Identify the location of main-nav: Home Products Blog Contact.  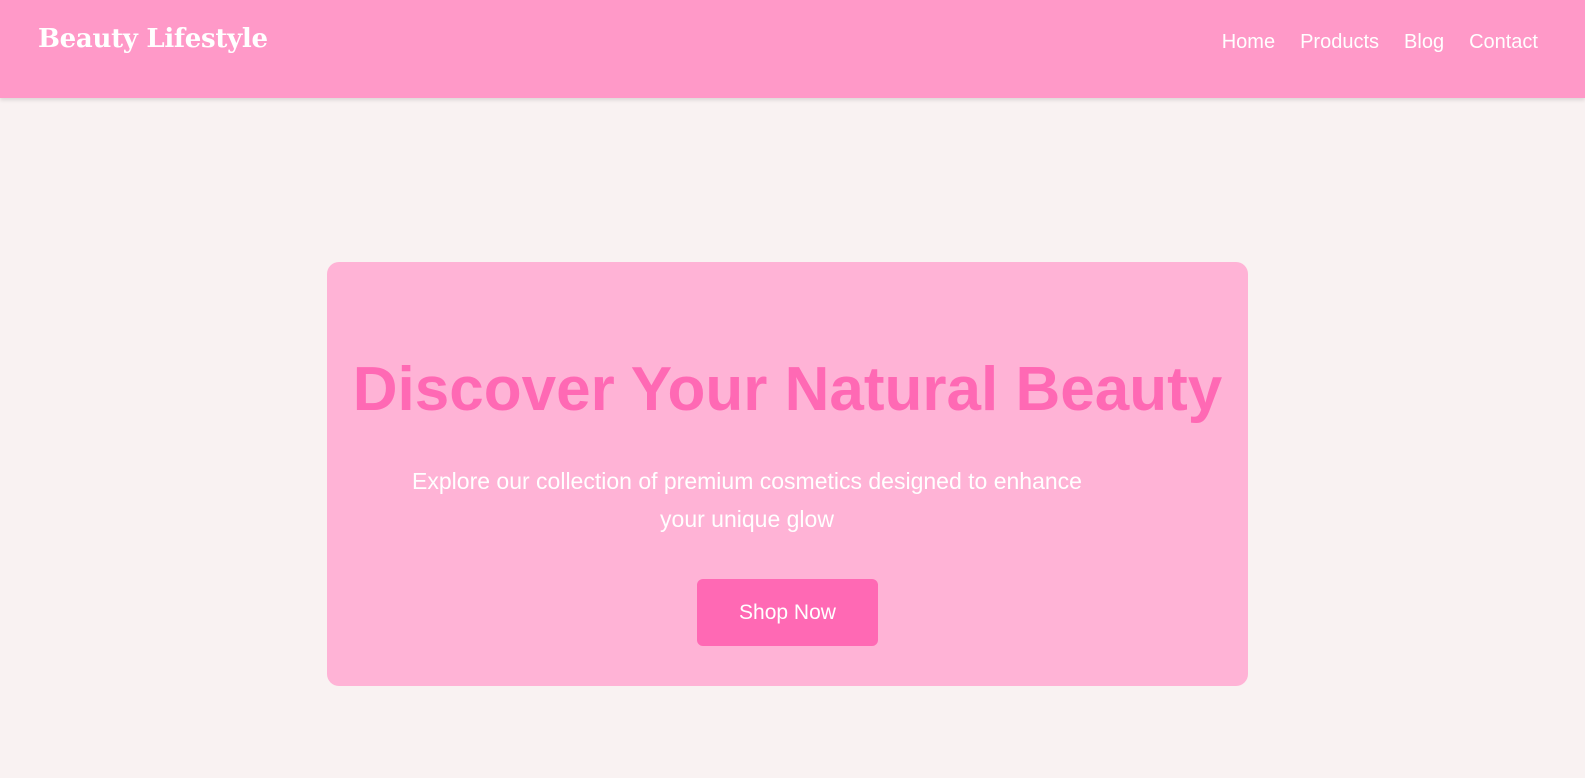
(1380, 42).